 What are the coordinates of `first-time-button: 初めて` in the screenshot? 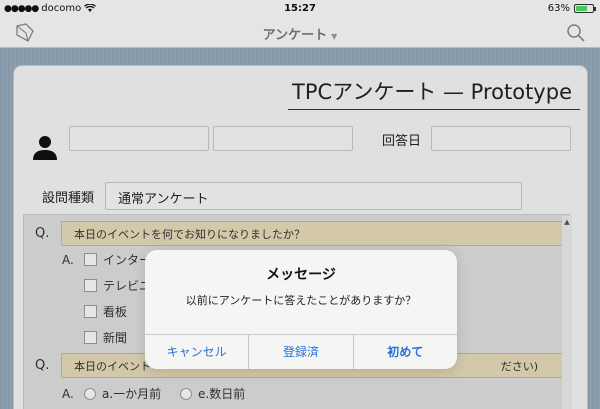 It's located at (405, 352).